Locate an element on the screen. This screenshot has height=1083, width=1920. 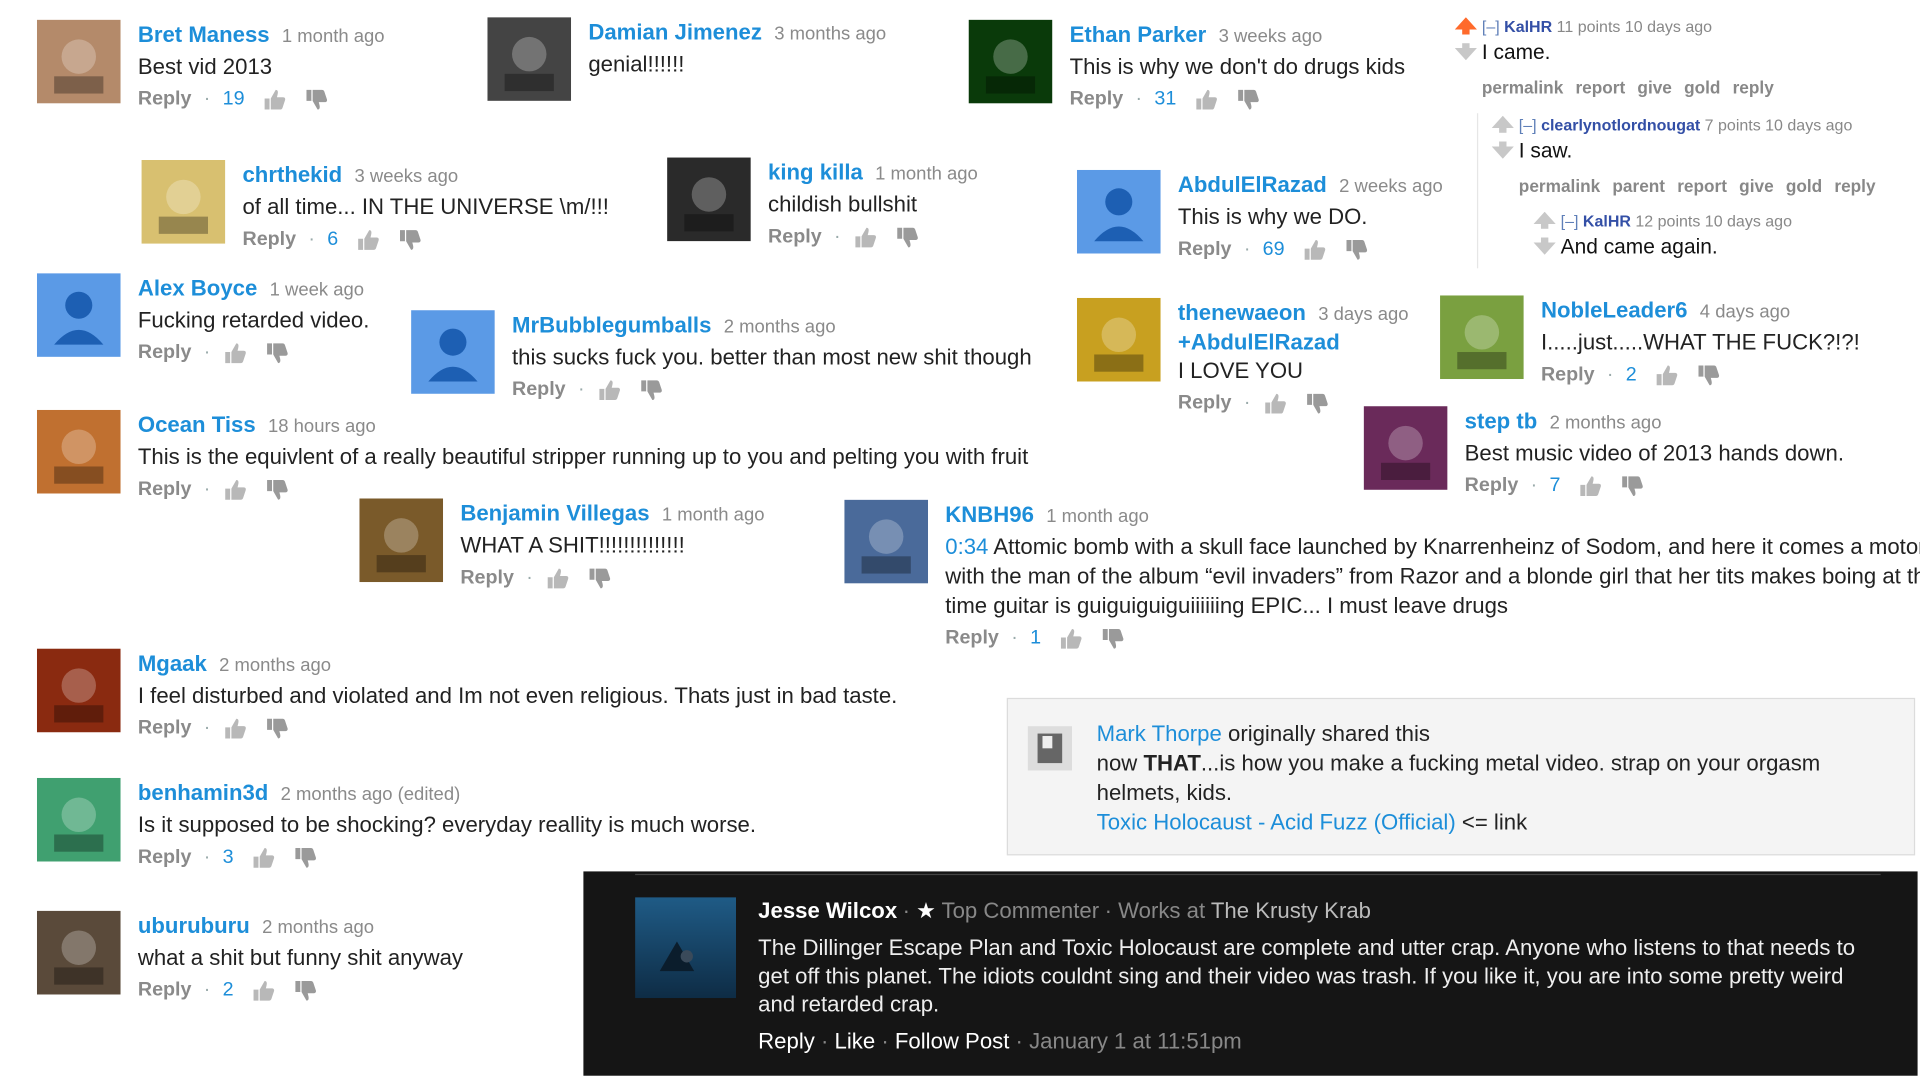
username-link: KalHR is located at coordinates (1607, 221).